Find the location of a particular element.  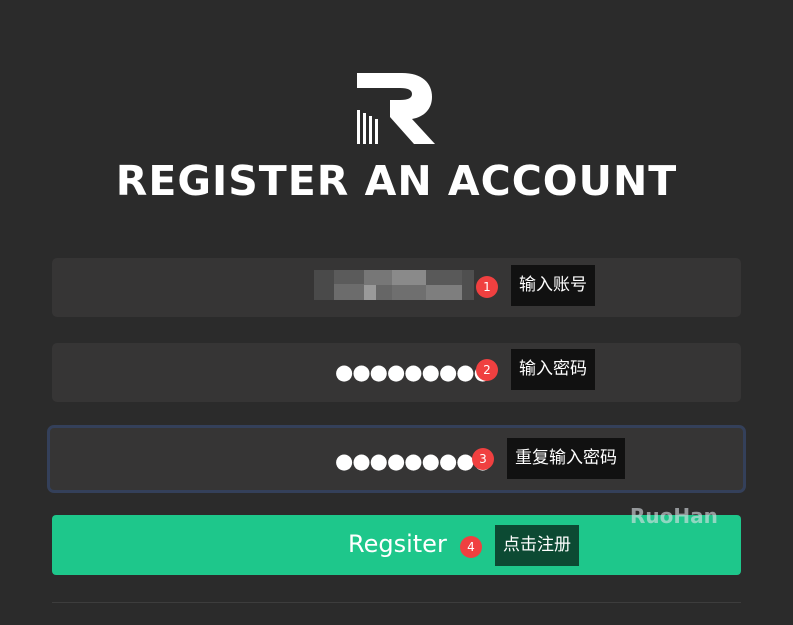

username-field is located at coordinates (396, 287).